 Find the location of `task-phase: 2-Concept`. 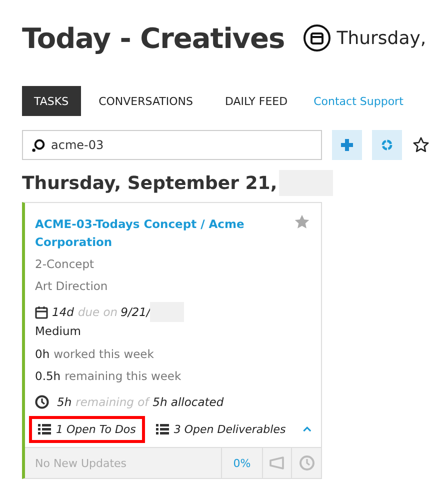

task-phase: 2-Concept is located at coordinates (65, 264).